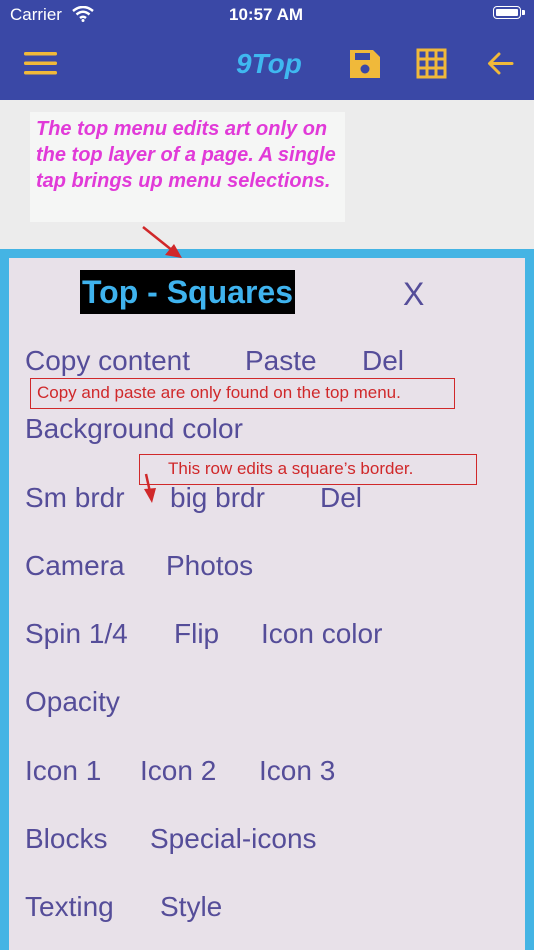 The image size is (534, 950). I want to click on paste-button: Paste, so click(281, 361).